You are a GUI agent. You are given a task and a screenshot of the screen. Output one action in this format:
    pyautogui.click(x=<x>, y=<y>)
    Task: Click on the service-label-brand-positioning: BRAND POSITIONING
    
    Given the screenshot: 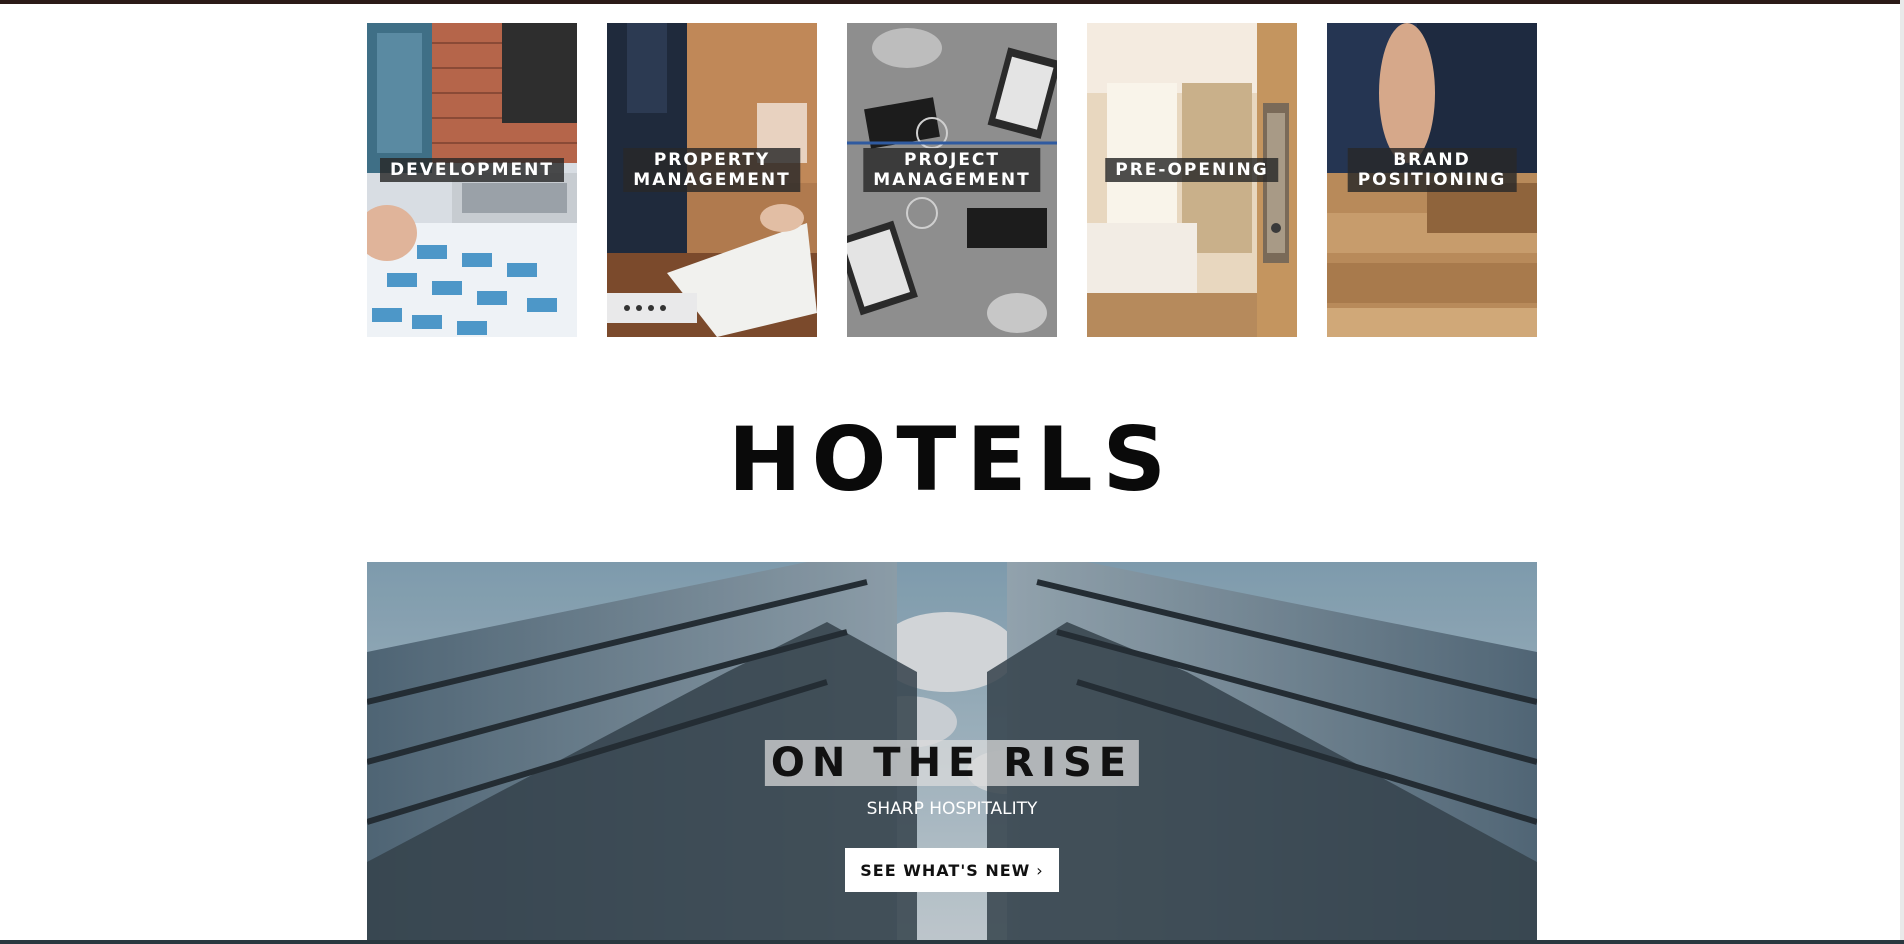 What is the action you would take?
    pyautogui.click(x=1432, y=170)
    